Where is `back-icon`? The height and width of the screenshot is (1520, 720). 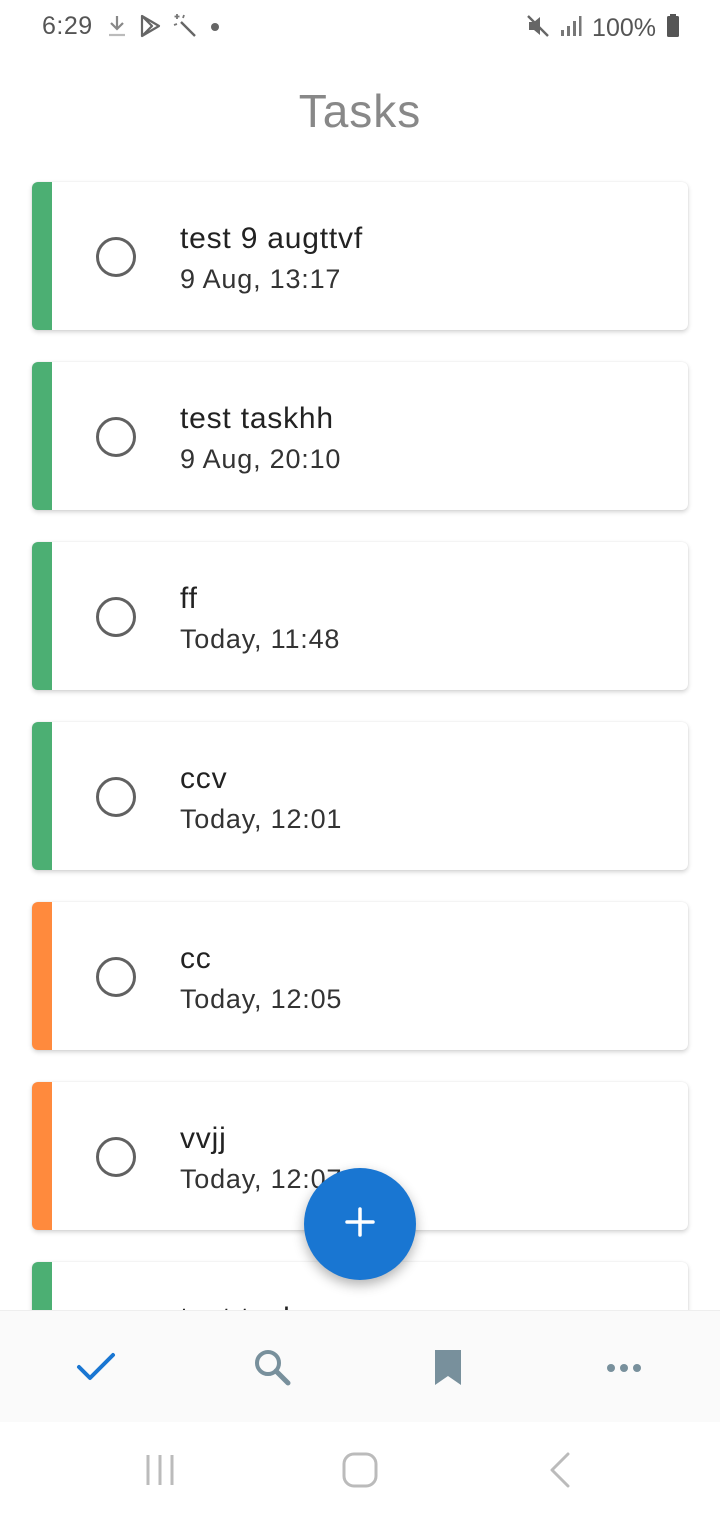
back-icon is located at coordinates (560, 1472).